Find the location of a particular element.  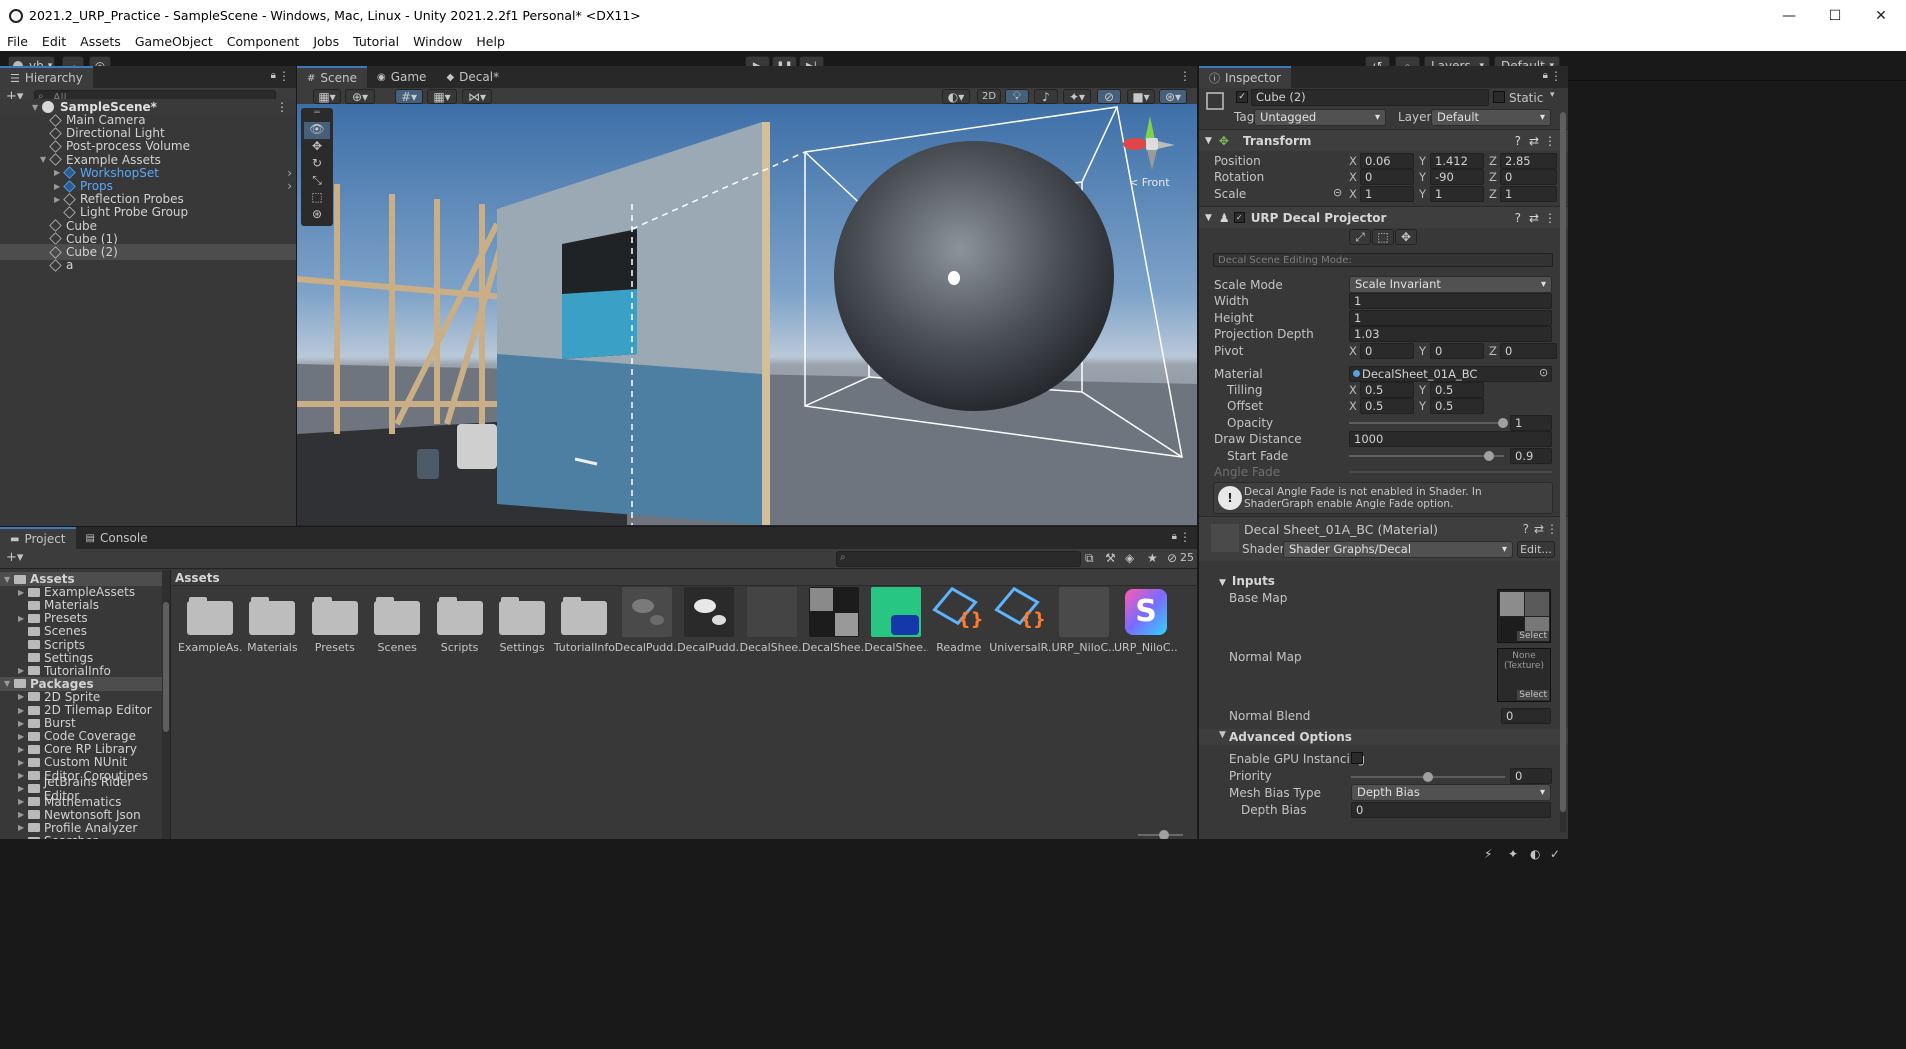

filter-icon: ⚒ is located at coordinates (1110, 558).